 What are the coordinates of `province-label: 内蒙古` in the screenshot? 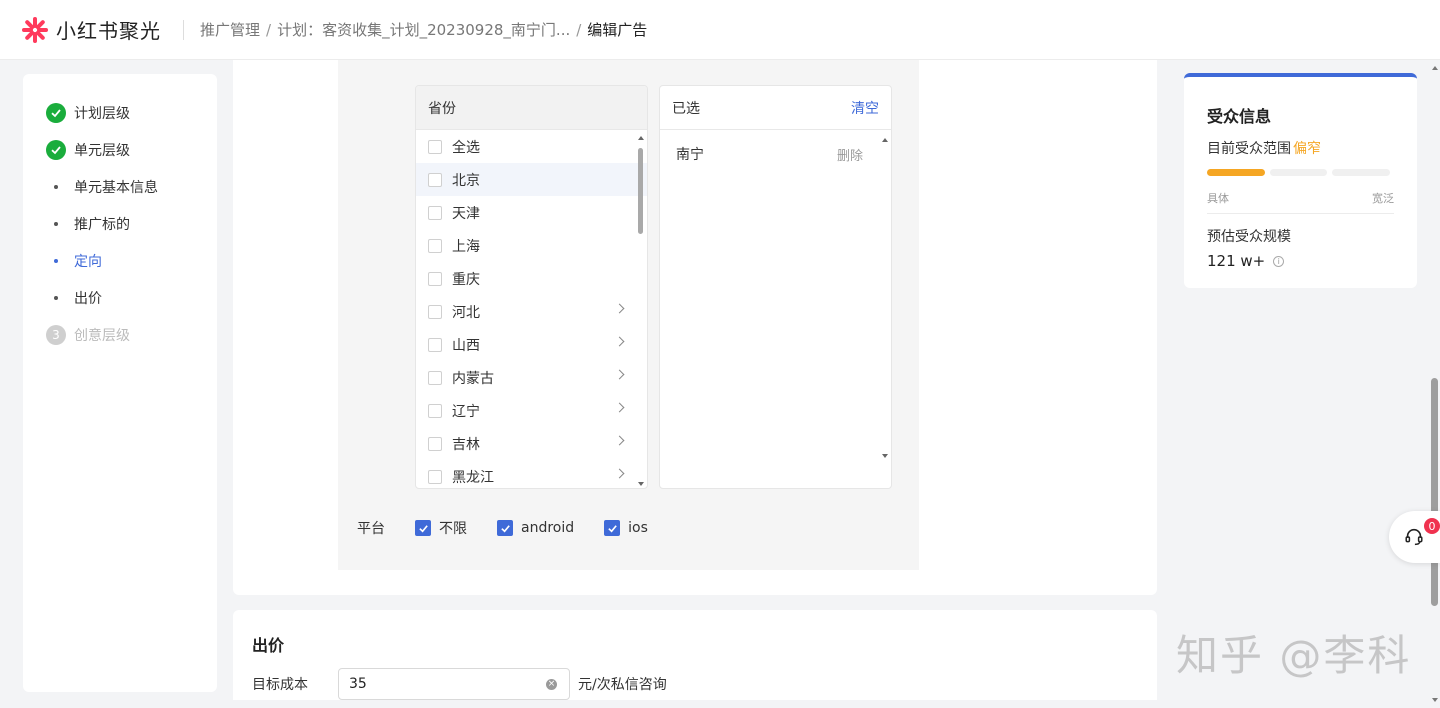 It's located at (473, 378).